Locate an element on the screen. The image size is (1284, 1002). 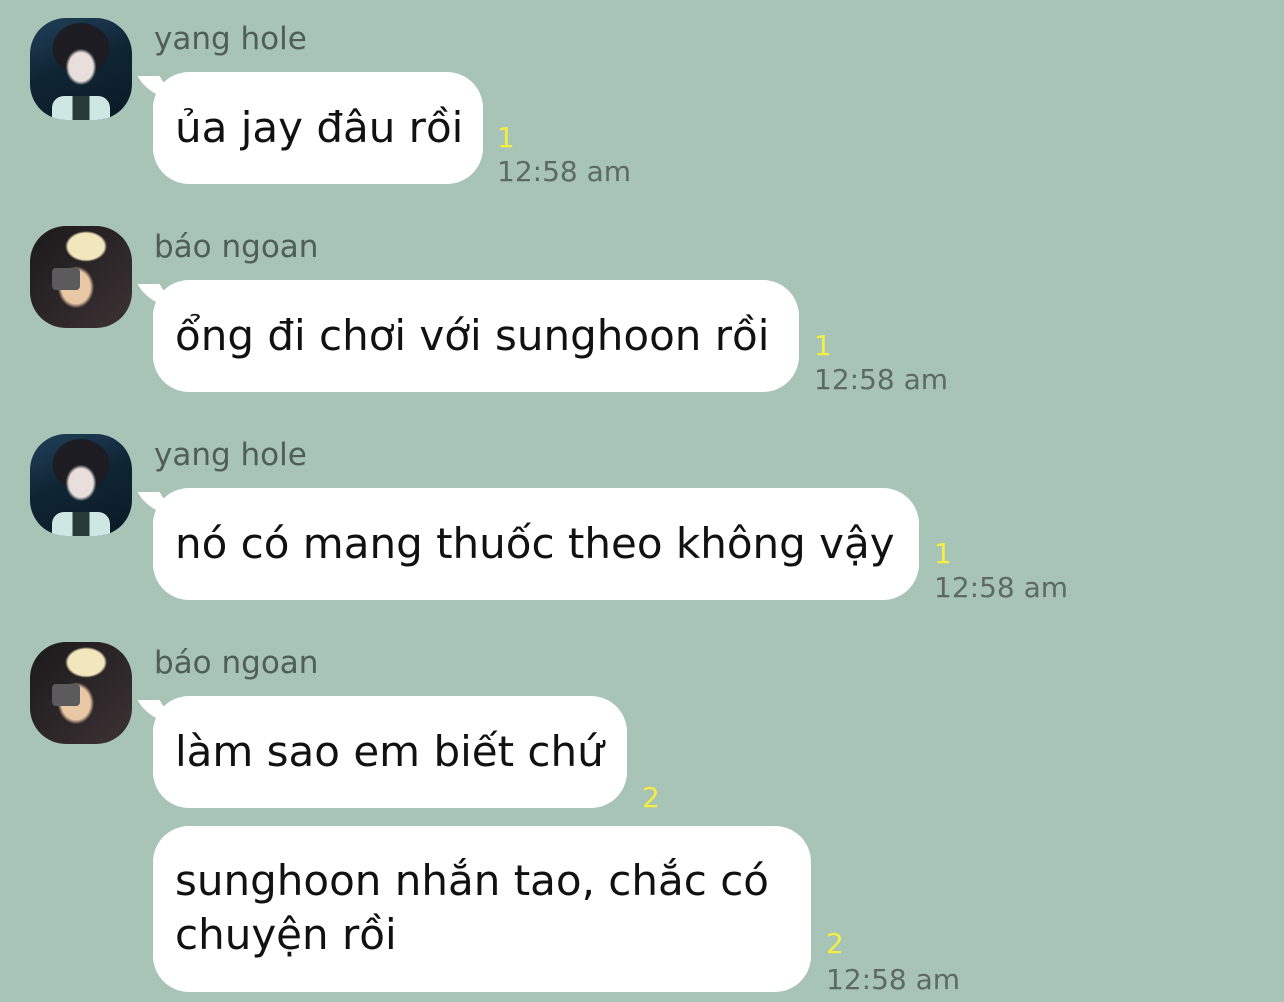
message-text: sunghoon nhắn tao, chắc có chuyện rồi is located at coordinates (472, 908).